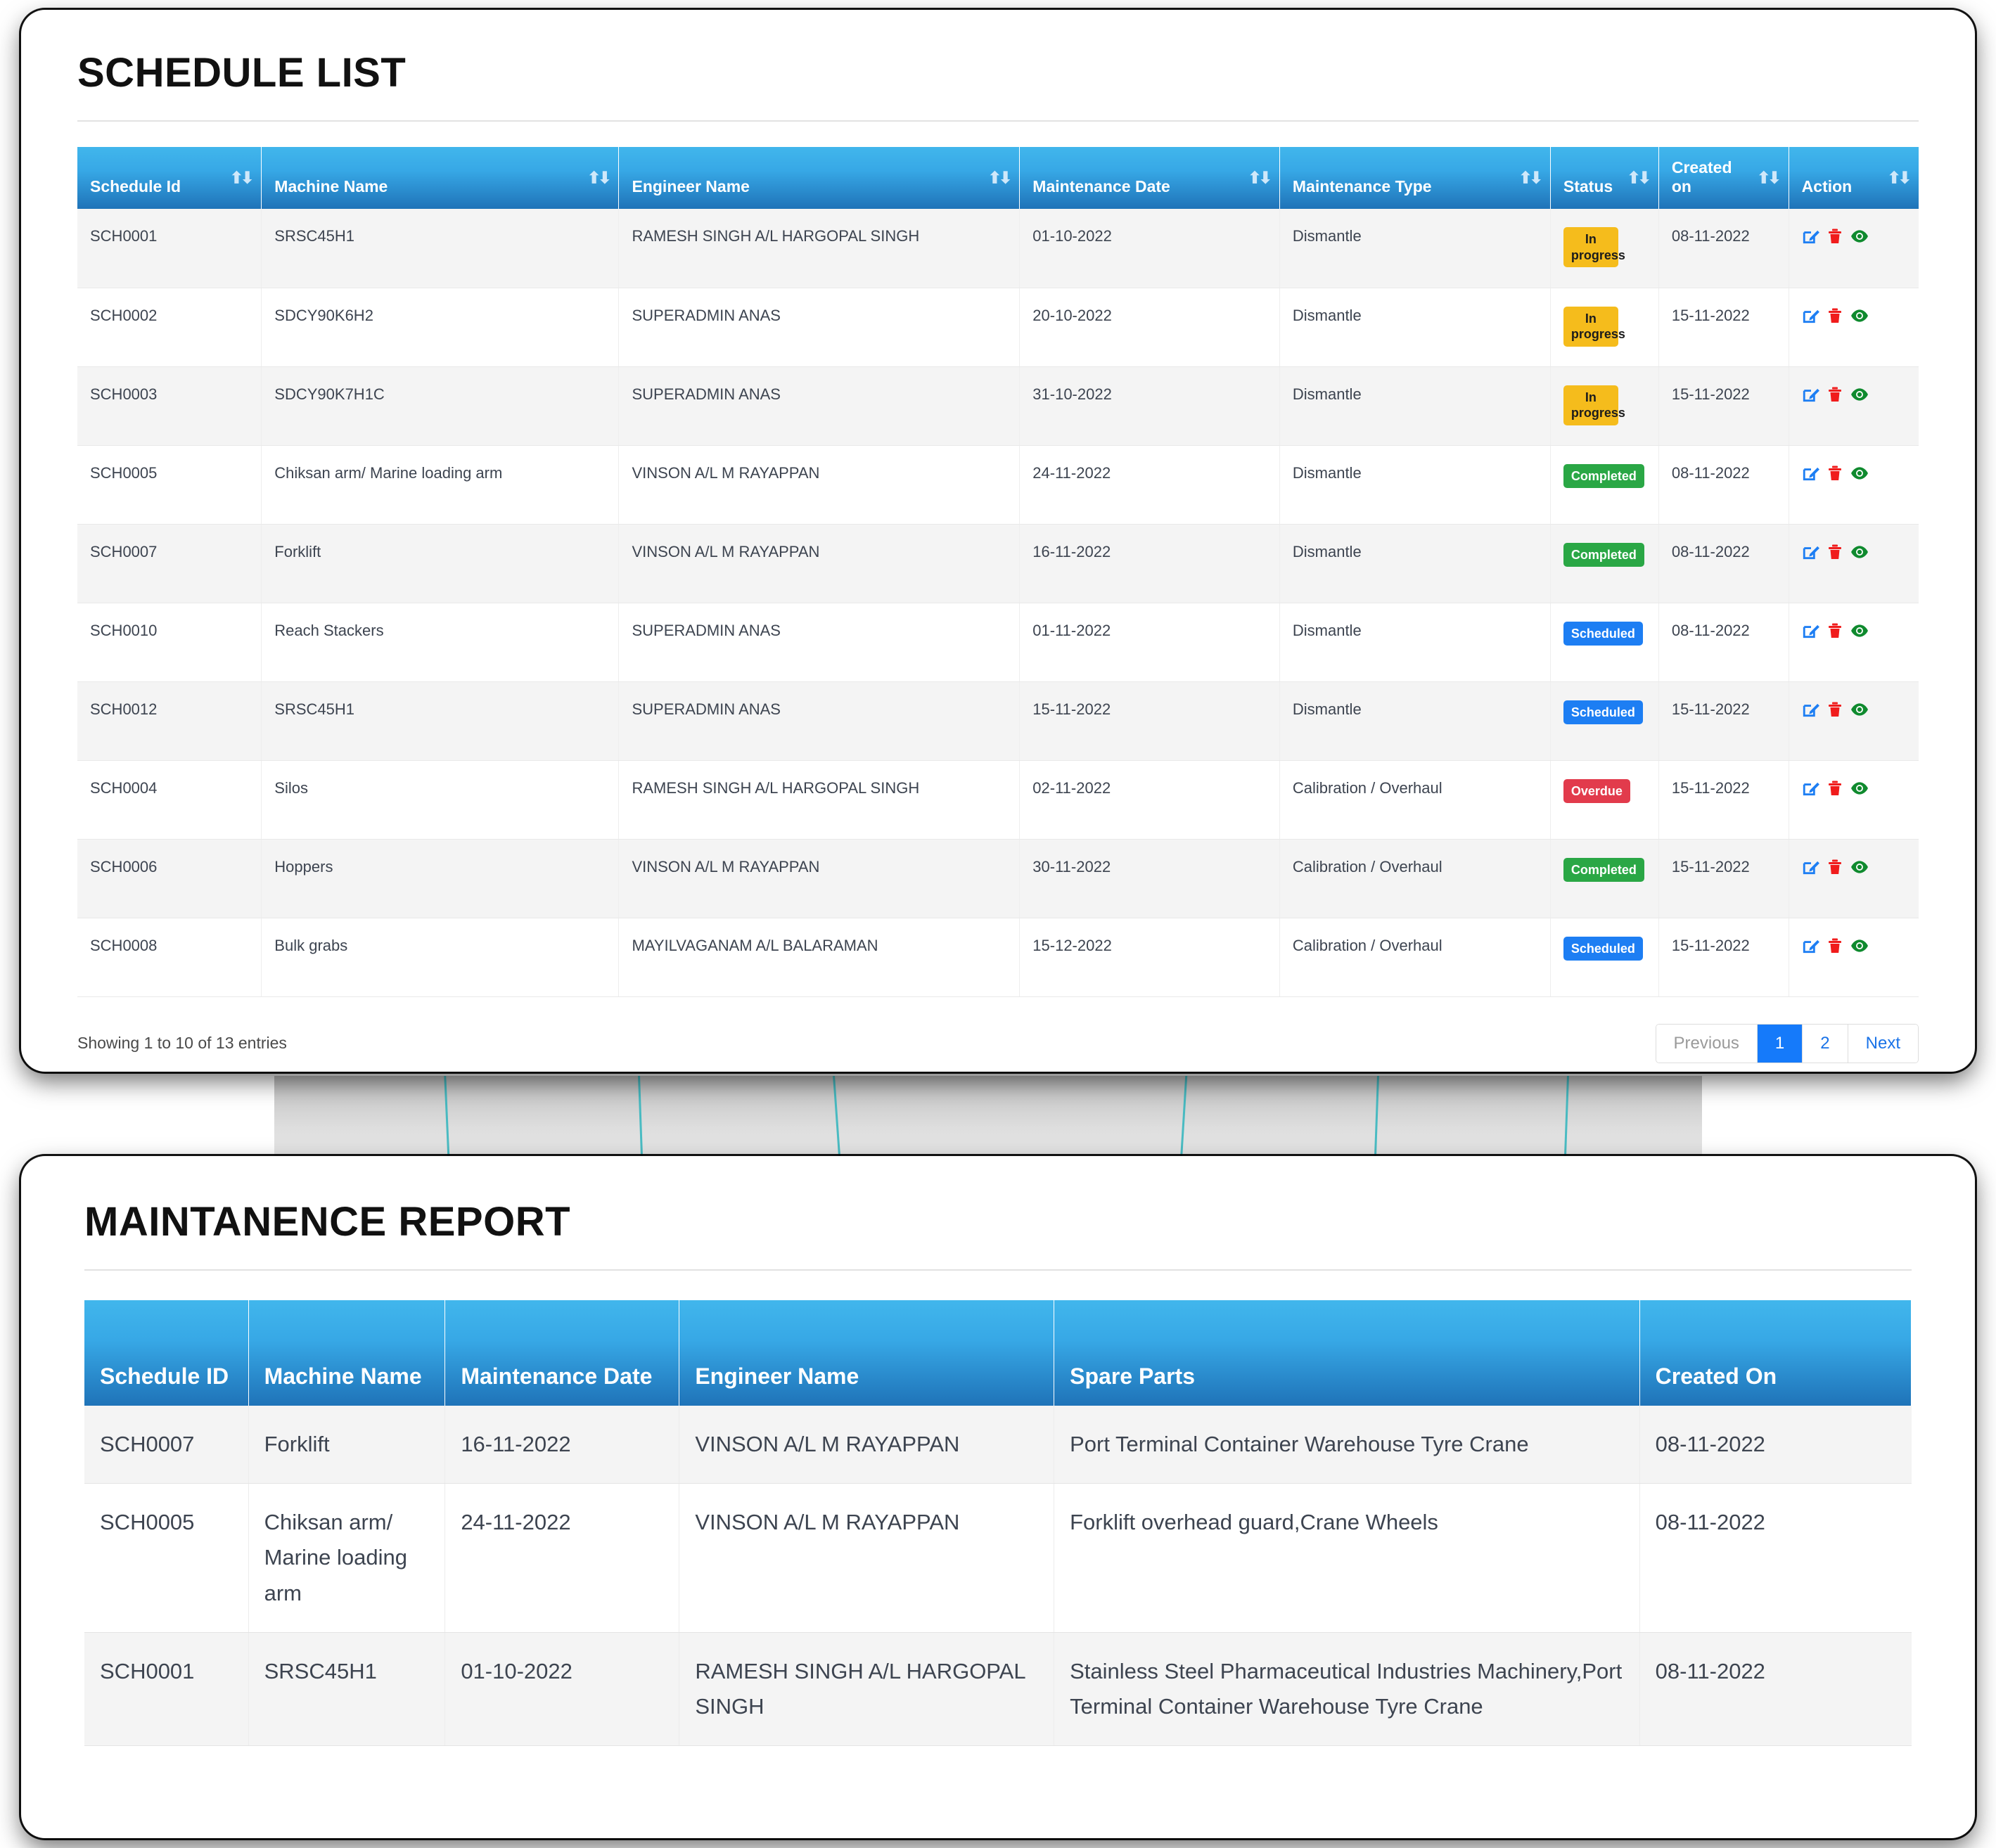 The width and height of the screenshot is (1996, 1848). I want to click on cell-maintenance-date: 15-11-2022, so click(1149, 721).